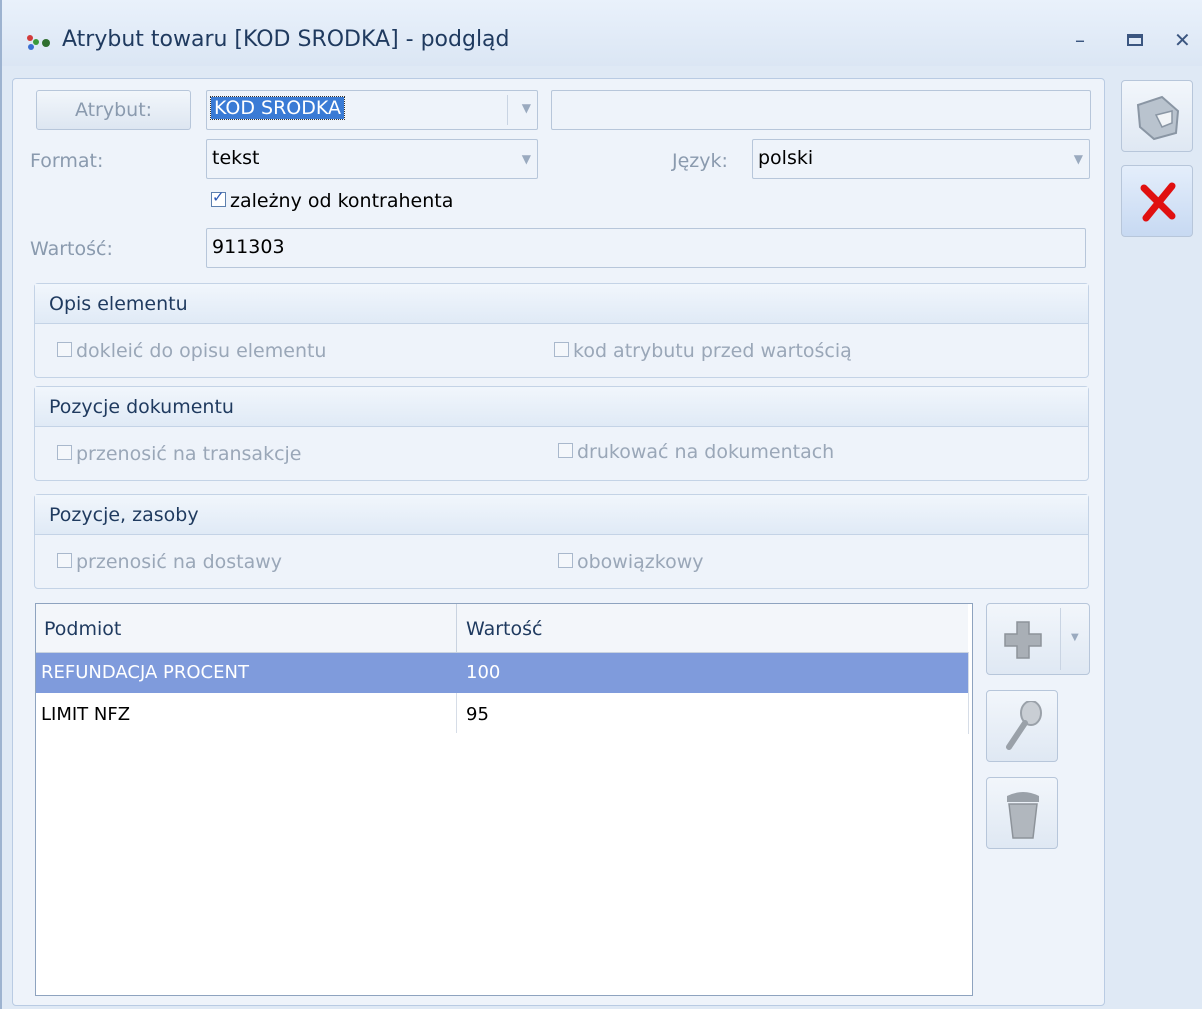 This screenshot has width=1202, height=1009. I want to click on add-button: ▼, so click(1038, 639).